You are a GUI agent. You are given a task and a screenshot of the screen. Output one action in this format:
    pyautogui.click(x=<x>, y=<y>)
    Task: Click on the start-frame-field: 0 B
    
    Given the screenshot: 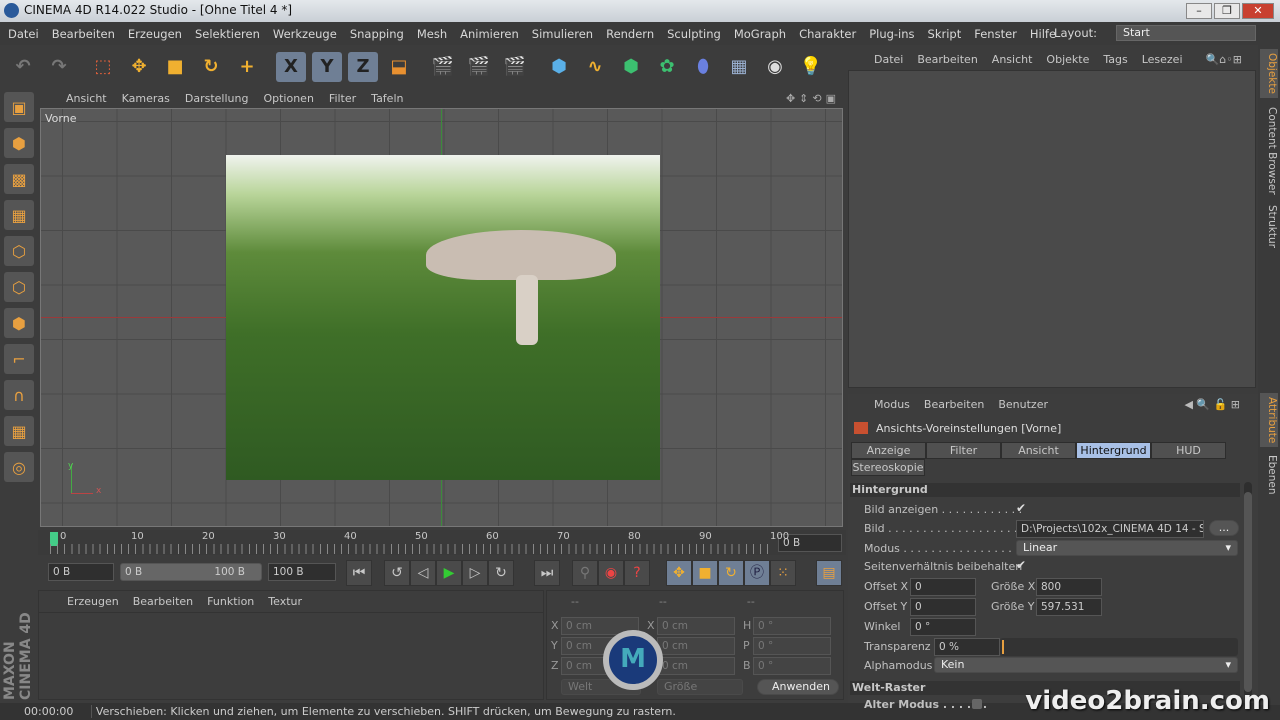 What is the action you would take?
    pyautogui.click(x=81, y=572)
    